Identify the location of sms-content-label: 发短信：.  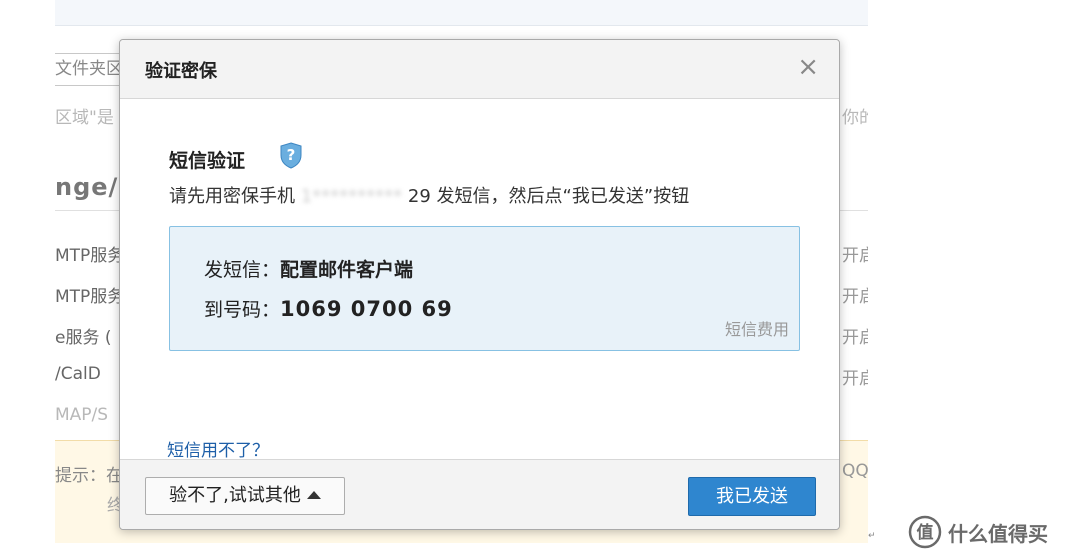
(242, 270).